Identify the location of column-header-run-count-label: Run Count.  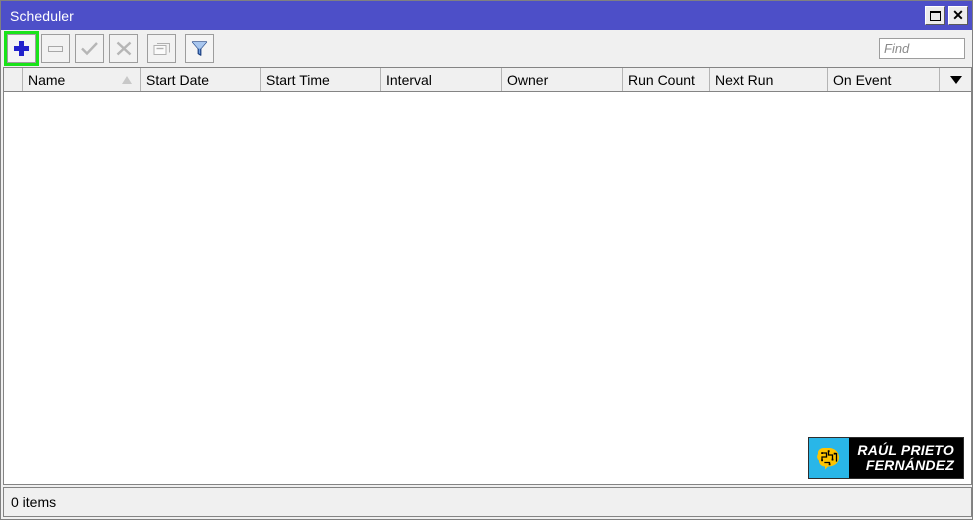
(661, 79).